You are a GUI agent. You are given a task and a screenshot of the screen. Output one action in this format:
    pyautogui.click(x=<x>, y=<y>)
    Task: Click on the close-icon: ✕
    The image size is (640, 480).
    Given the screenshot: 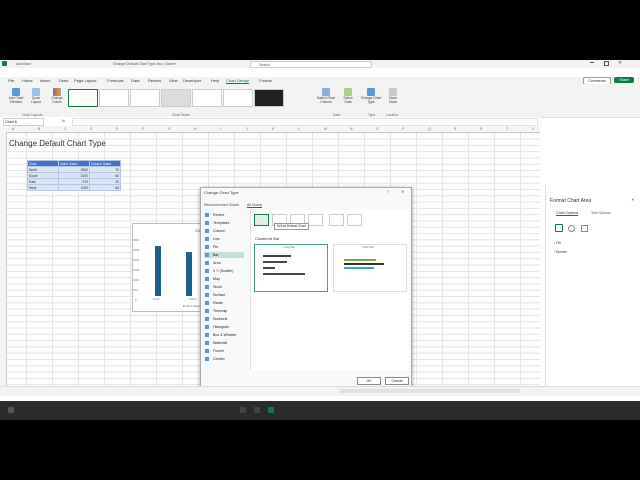 What is the action you would take?
    pyautogui.click(x=620, y=63)
    